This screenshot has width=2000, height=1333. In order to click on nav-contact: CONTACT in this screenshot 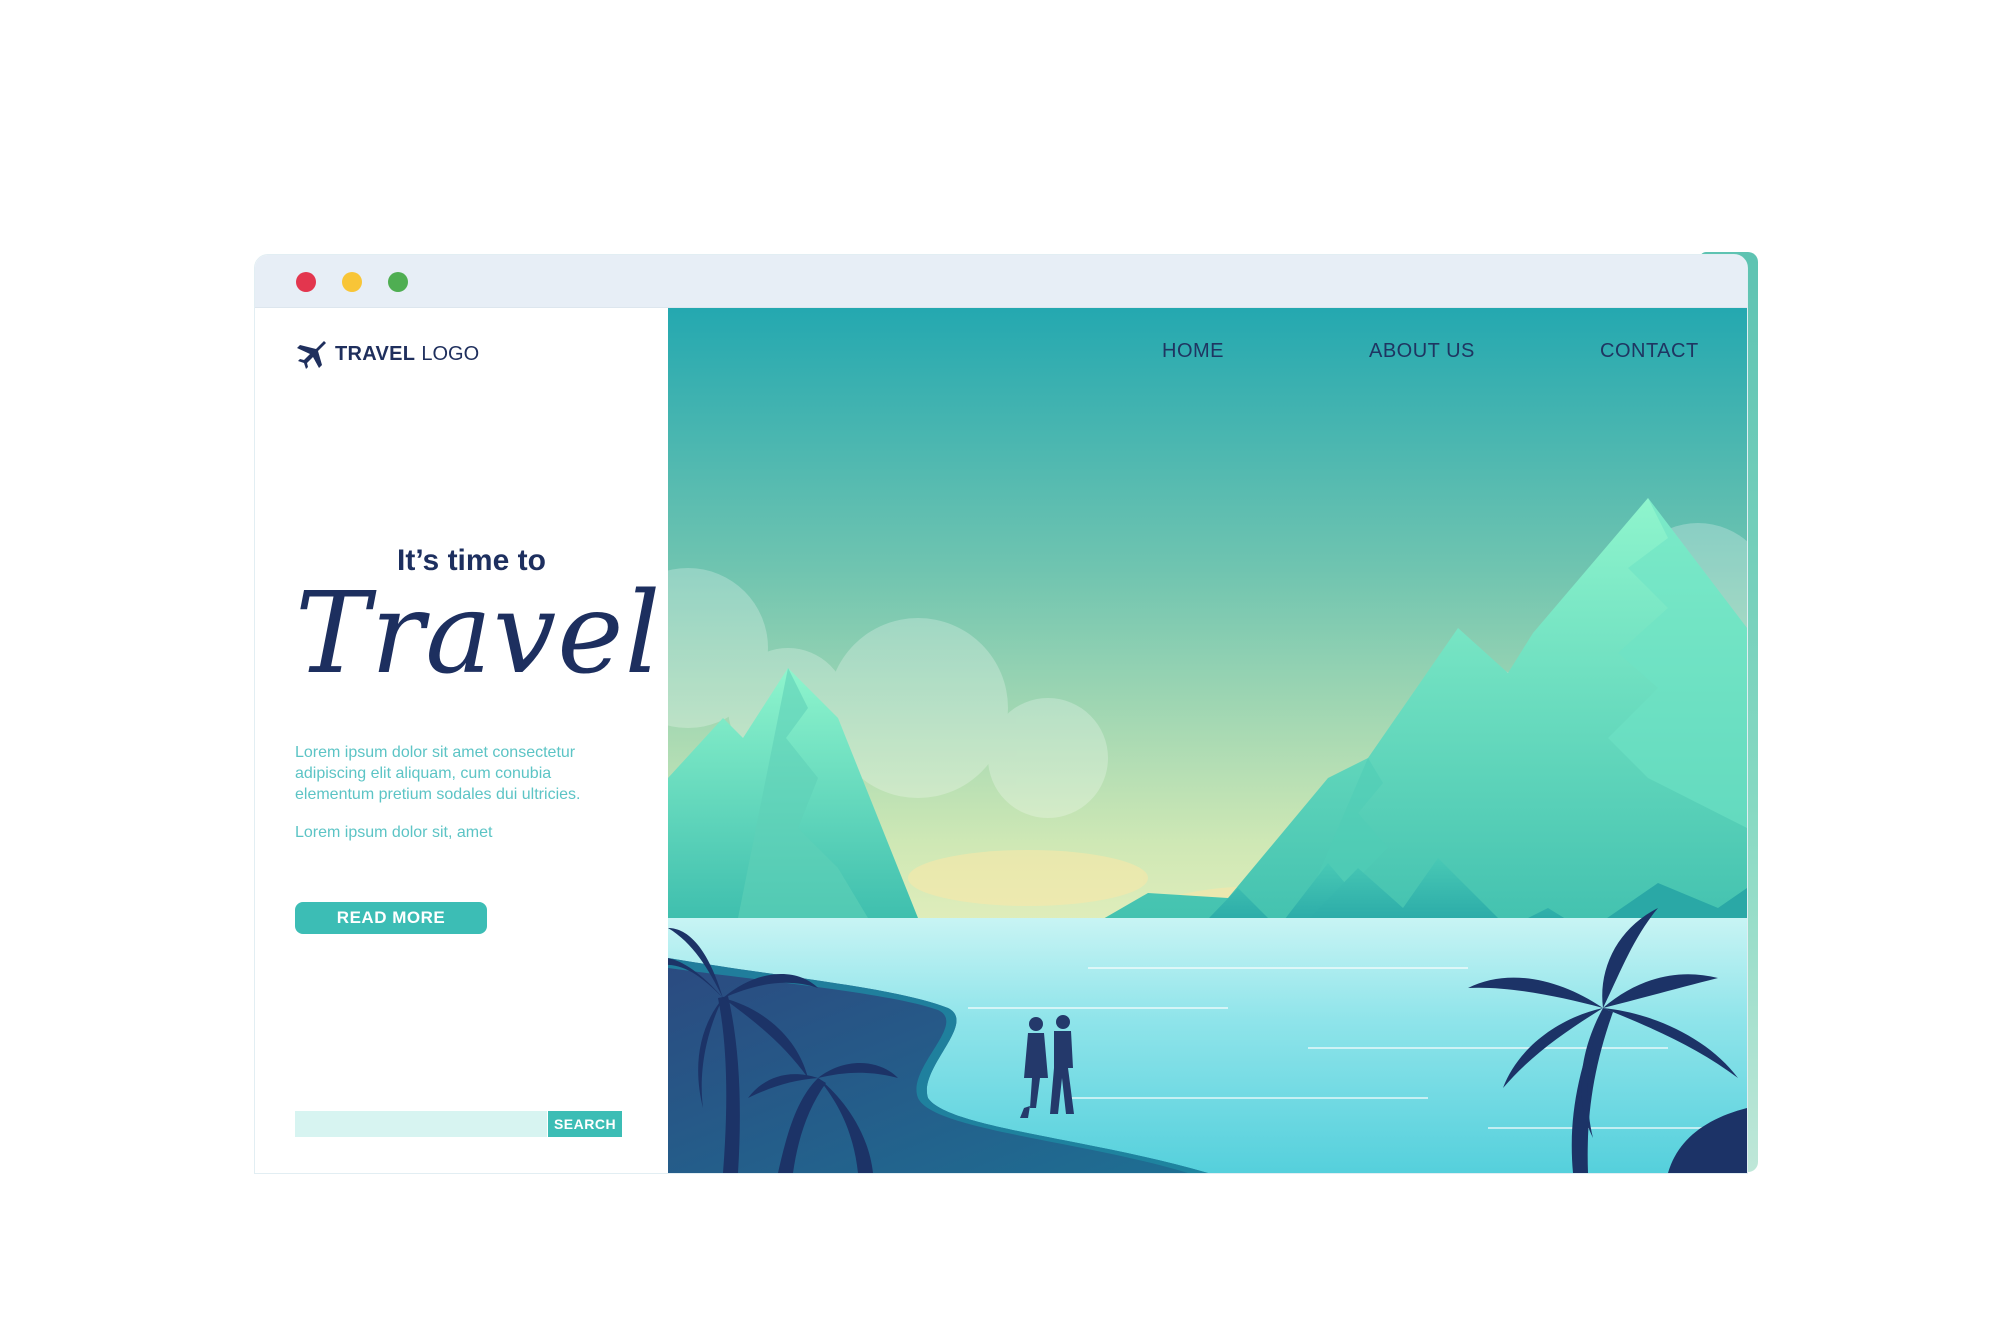, I will do `click(1649, 351)`.